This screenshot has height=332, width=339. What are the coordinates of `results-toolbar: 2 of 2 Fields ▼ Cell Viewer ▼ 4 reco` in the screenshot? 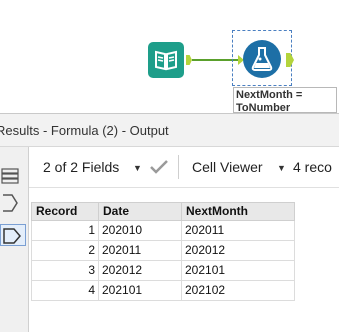 It's located at (184, 167).